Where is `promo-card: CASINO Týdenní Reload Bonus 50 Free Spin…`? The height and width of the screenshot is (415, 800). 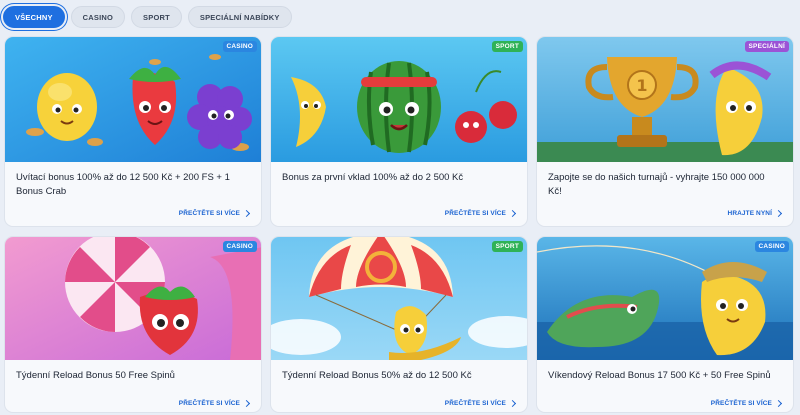 promo-card: CASINO Týdenní Reload Bonus 50 Free Spin… is located at coordinates (133, 324).